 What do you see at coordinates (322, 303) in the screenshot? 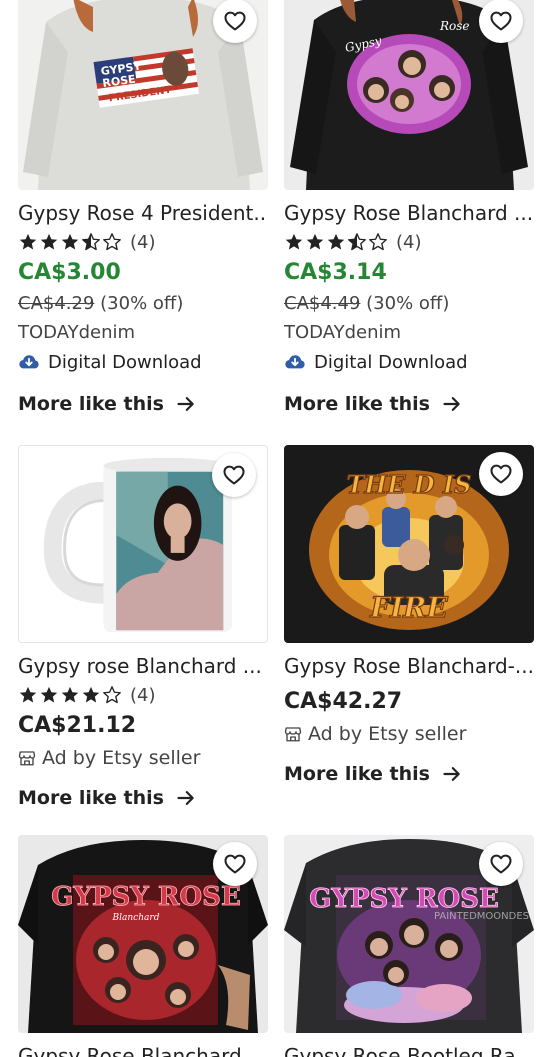
I see `original-price: CA$4.49` at bounding box center [322, 303].